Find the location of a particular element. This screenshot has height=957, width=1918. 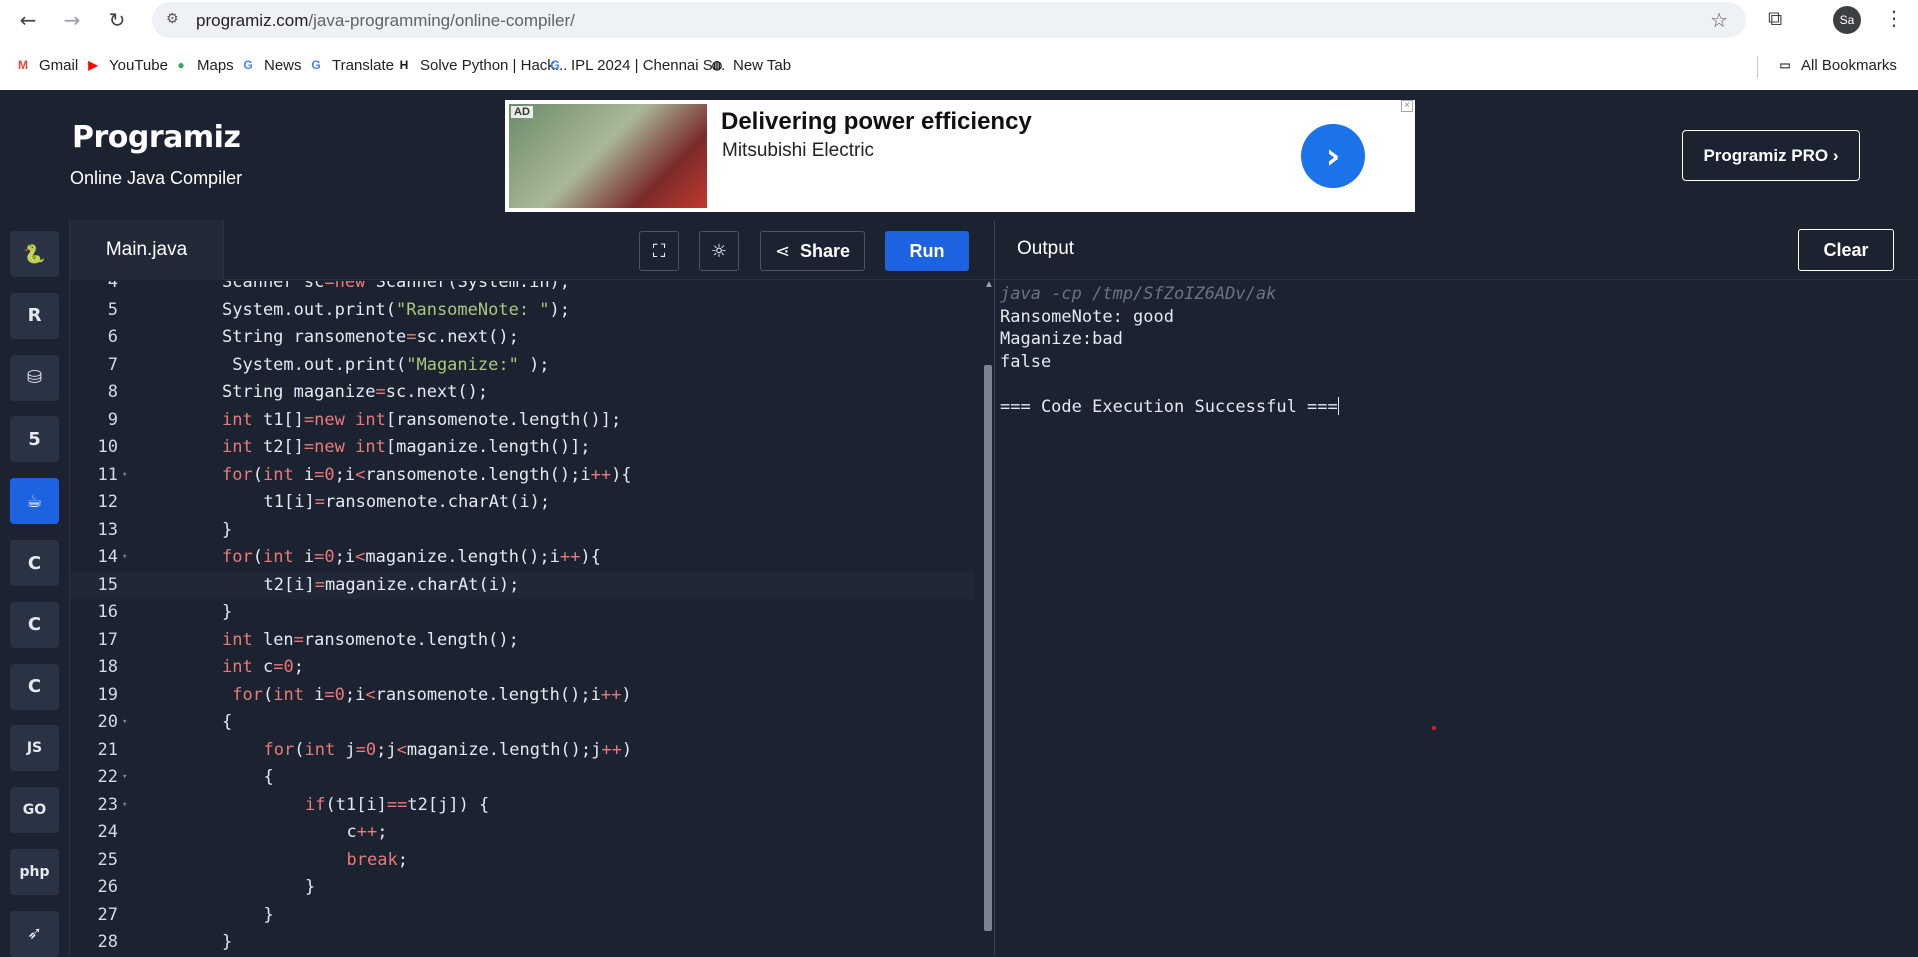

bookmark-new-tab: ◍ New Tab is located at coordinates (749, 65).